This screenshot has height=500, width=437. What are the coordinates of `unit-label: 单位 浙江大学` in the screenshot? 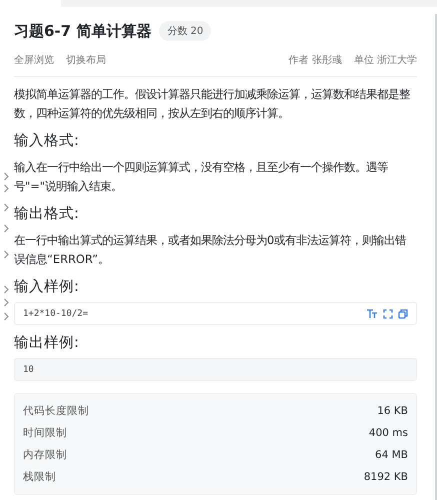 It's located at (385, 60).